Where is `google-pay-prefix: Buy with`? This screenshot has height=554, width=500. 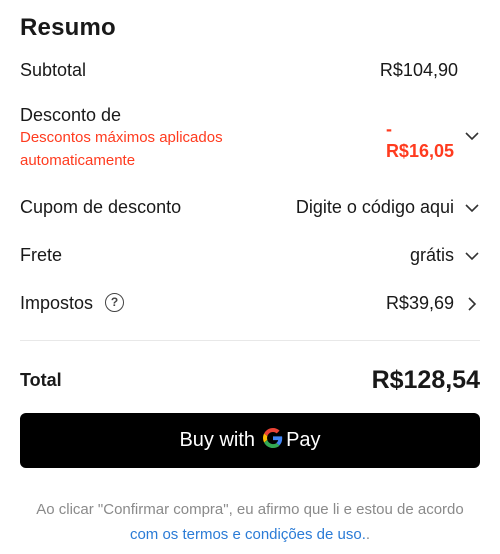 google-pay-prefix: Buy with is located at coordinates (217, 440).